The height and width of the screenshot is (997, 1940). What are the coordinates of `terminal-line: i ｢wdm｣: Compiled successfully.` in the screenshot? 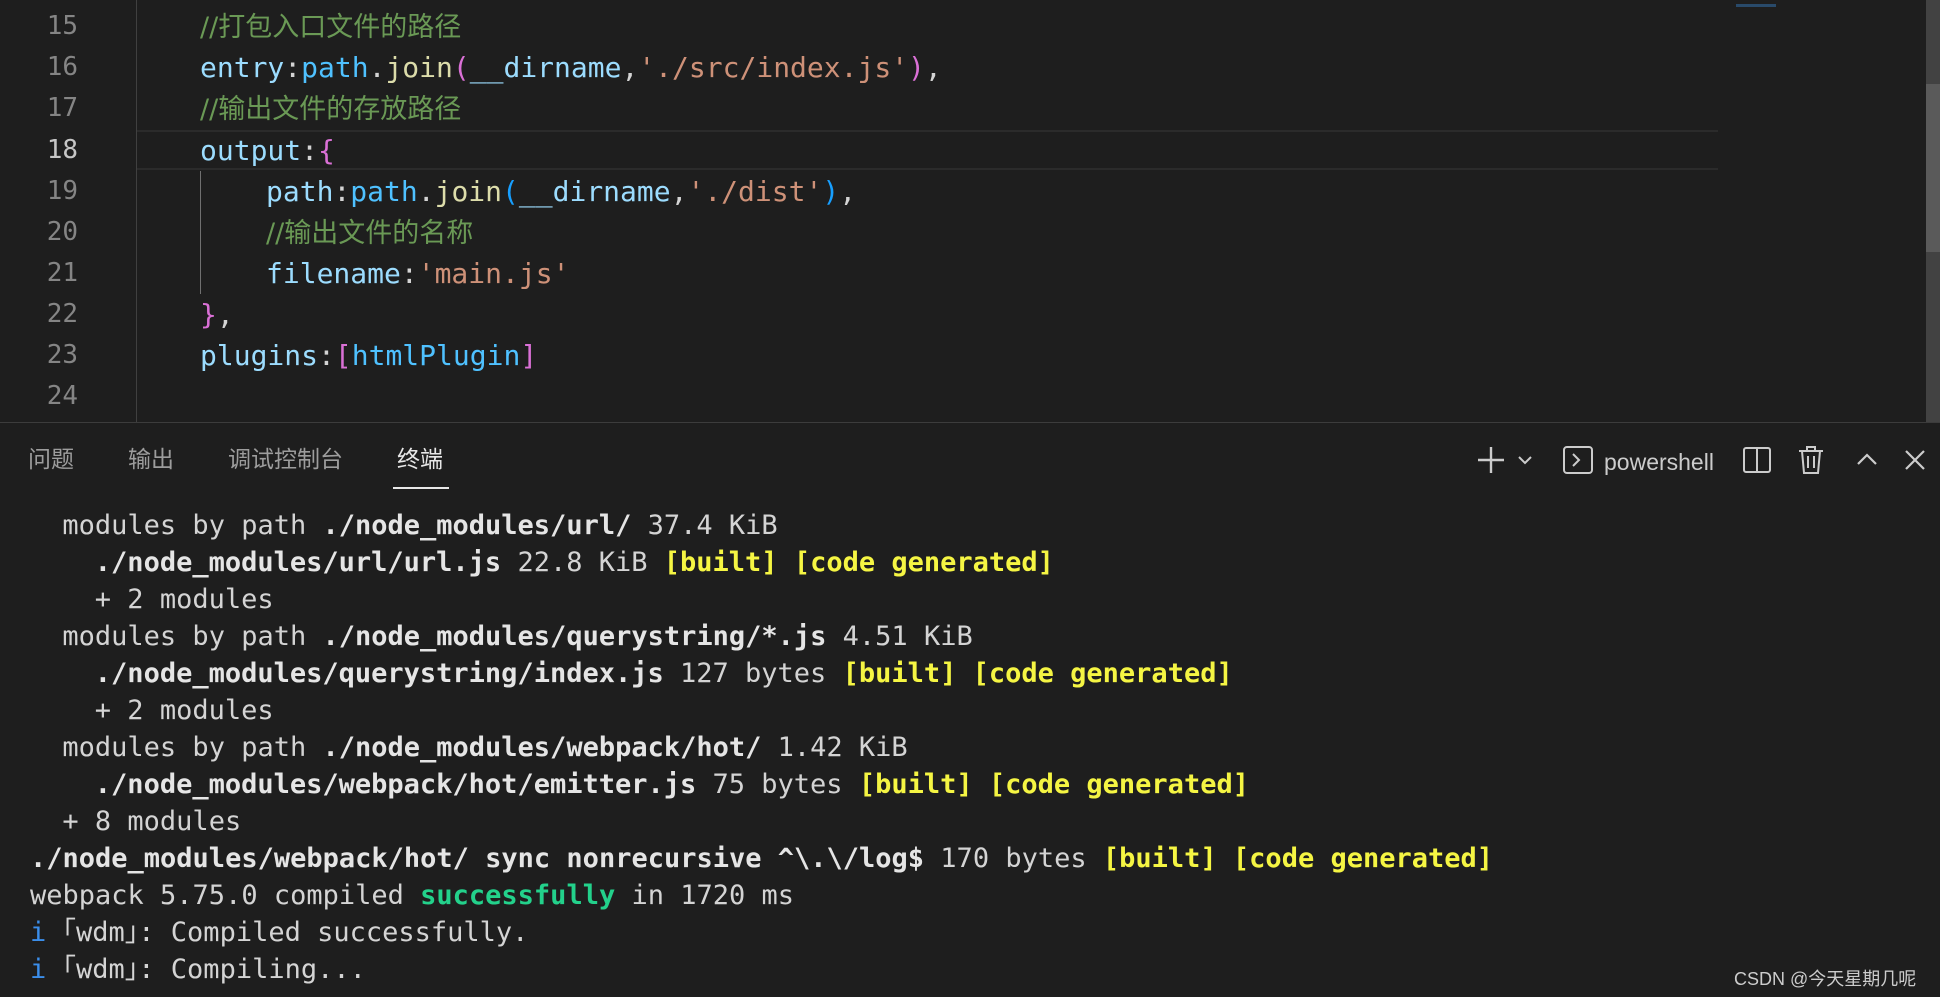 It's located at (279, 932).